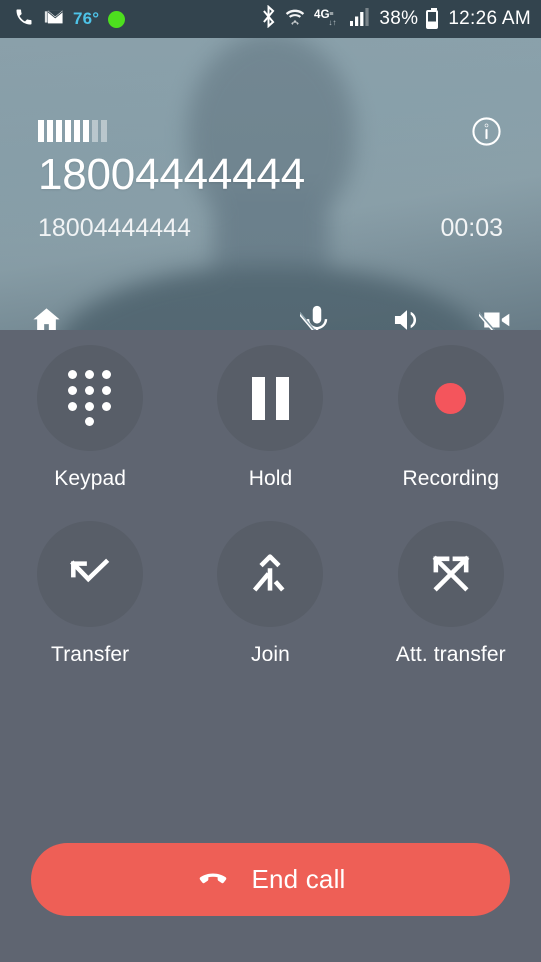 The width and height of the screenshot is (541, 962). I want to click on mail-icon, so click(53, 19).